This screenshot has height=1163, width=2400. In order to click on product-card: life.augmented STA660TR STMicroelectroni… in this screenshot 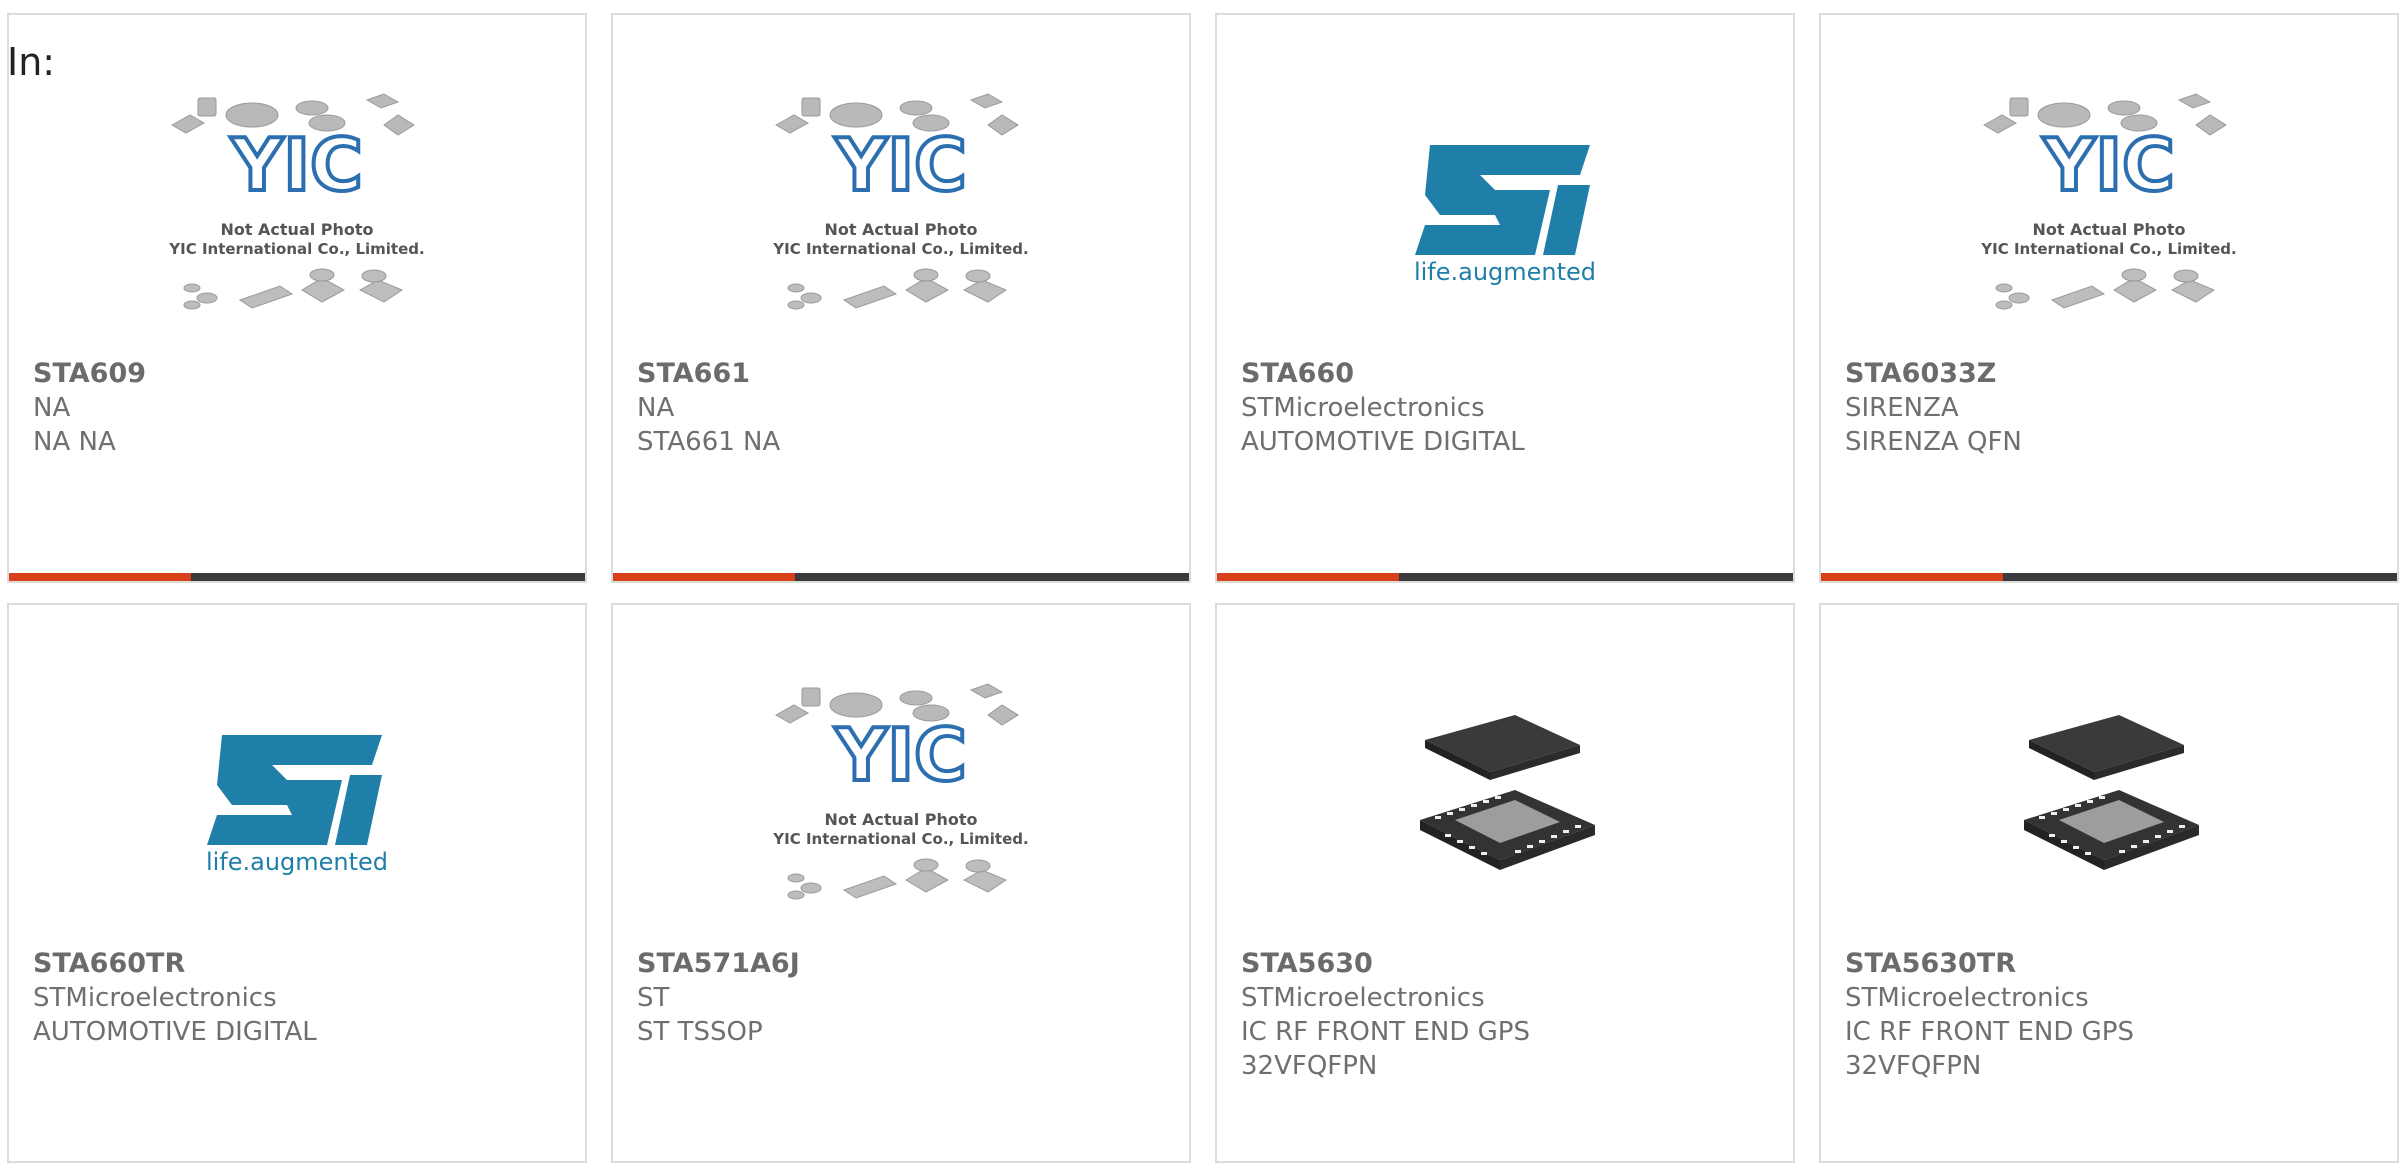, I will do `click(297, 883)`.